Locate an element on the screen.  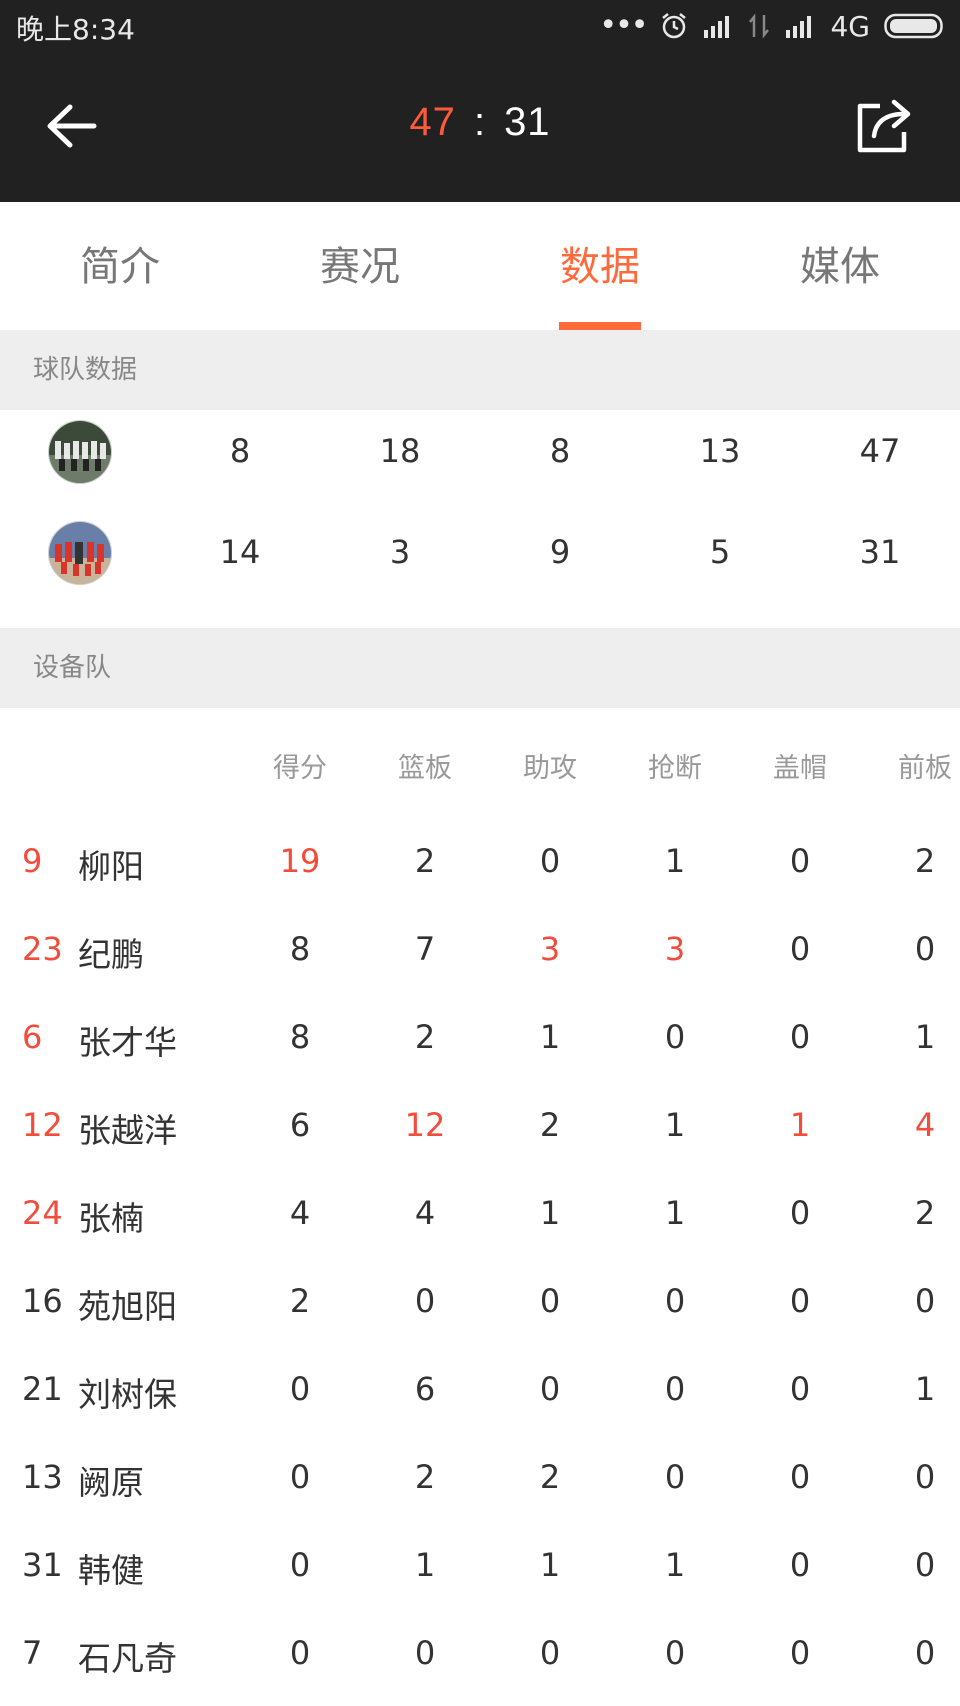
player-row: 16 苑旭阳 2 0 0 0 0 0 is located at coordinates (480, 1302).